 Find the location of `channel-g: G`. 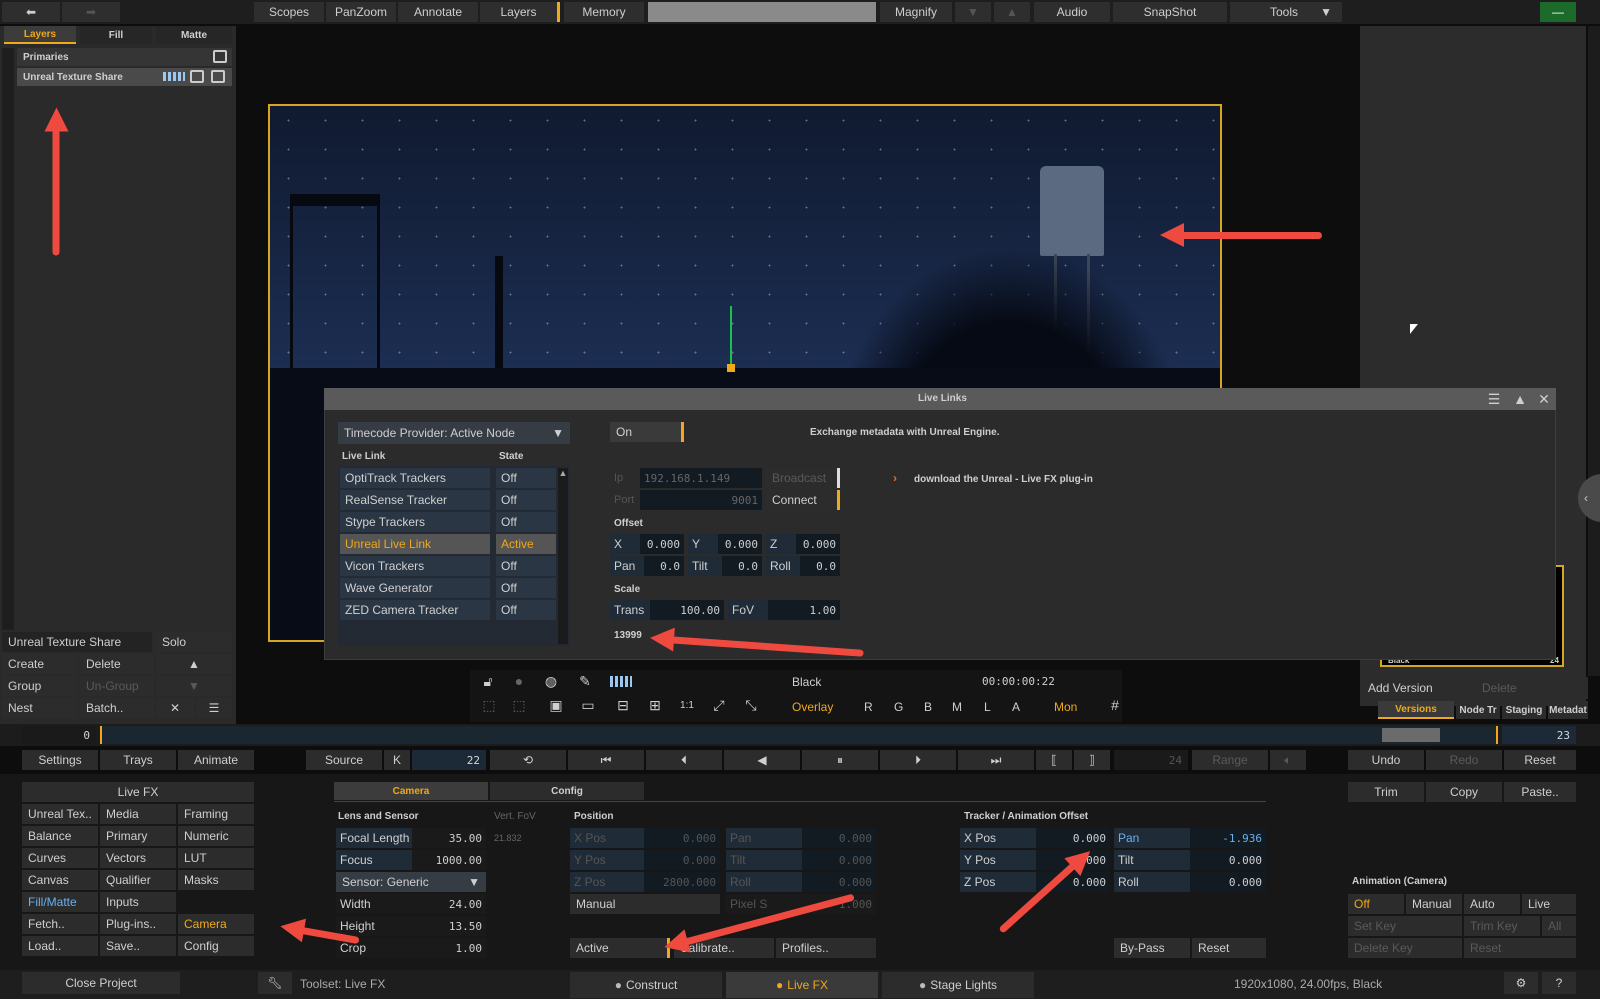

channel-g: G is located at coordinates (898, 707).